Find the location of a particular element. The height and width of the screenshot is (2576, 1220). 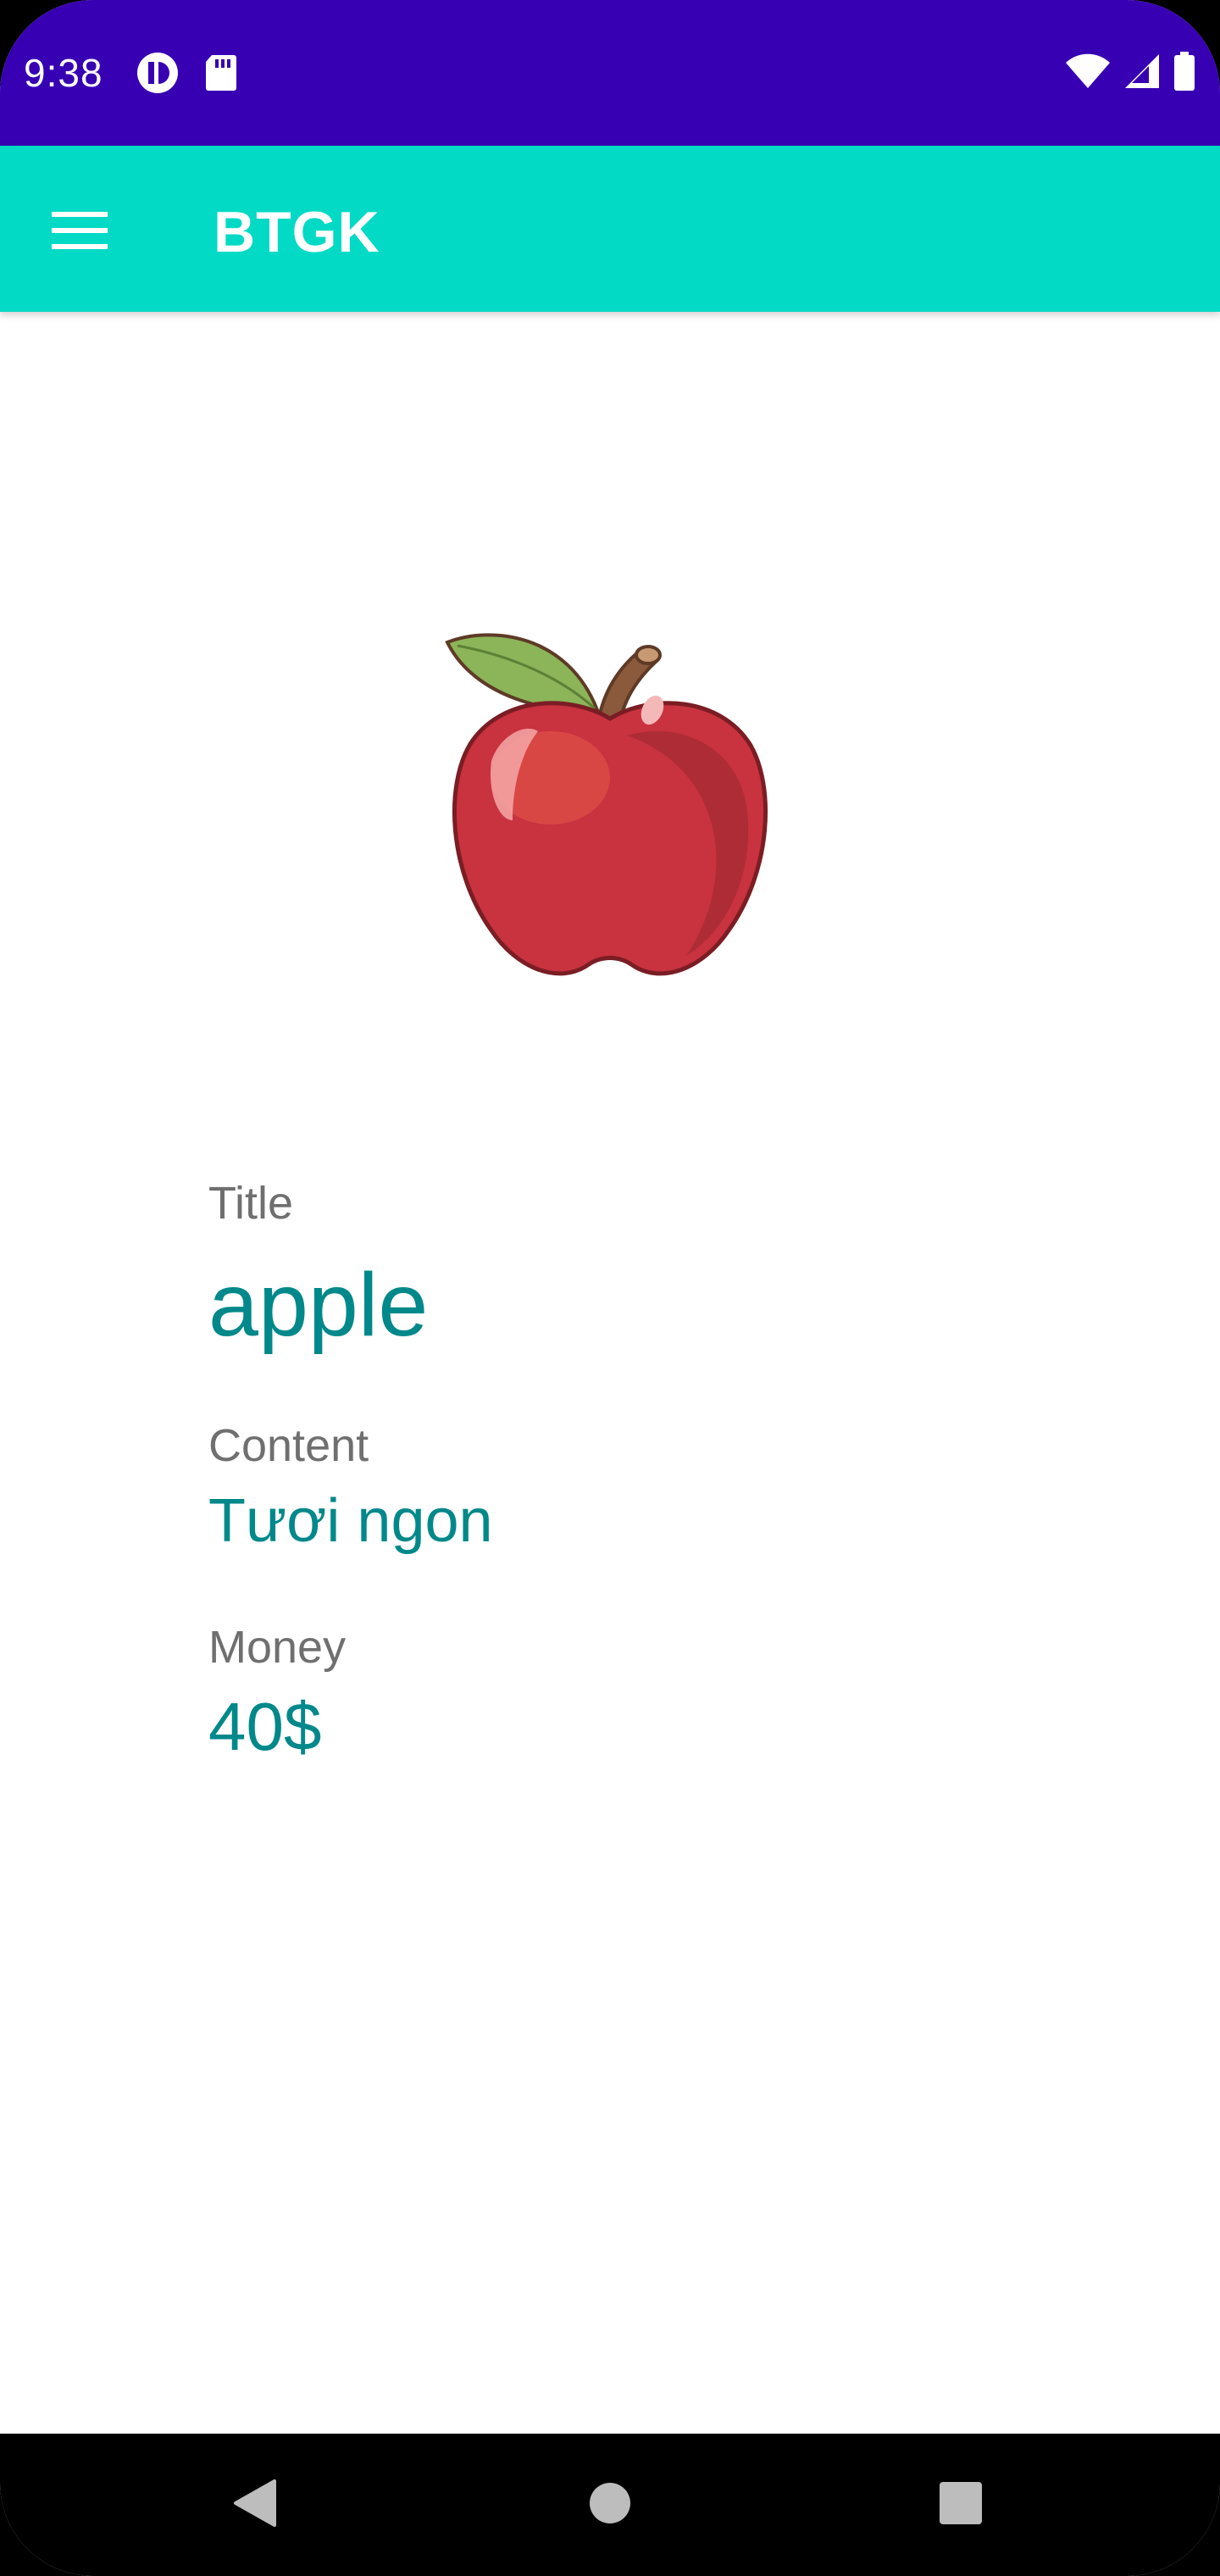

back-icon is located at coordinates (254, 2505).